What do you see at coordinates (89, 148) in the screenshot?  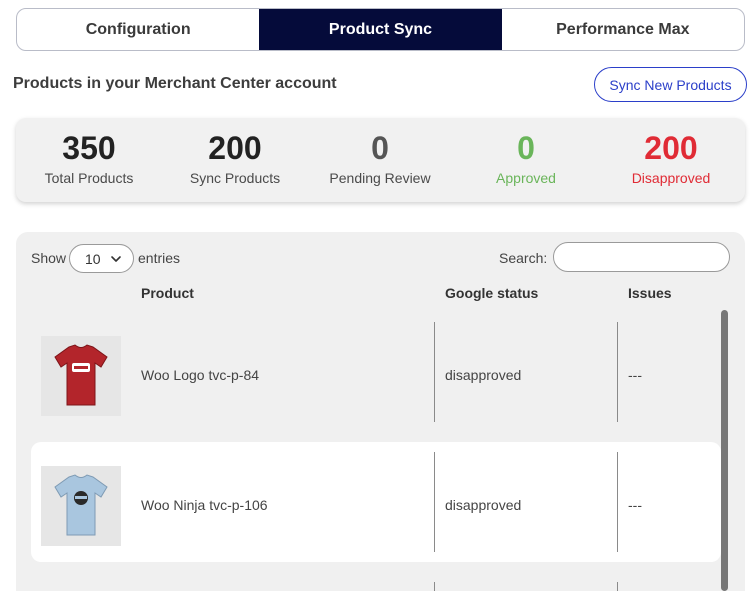 I see `stat-value: 350` at bounding box center [89, 148].